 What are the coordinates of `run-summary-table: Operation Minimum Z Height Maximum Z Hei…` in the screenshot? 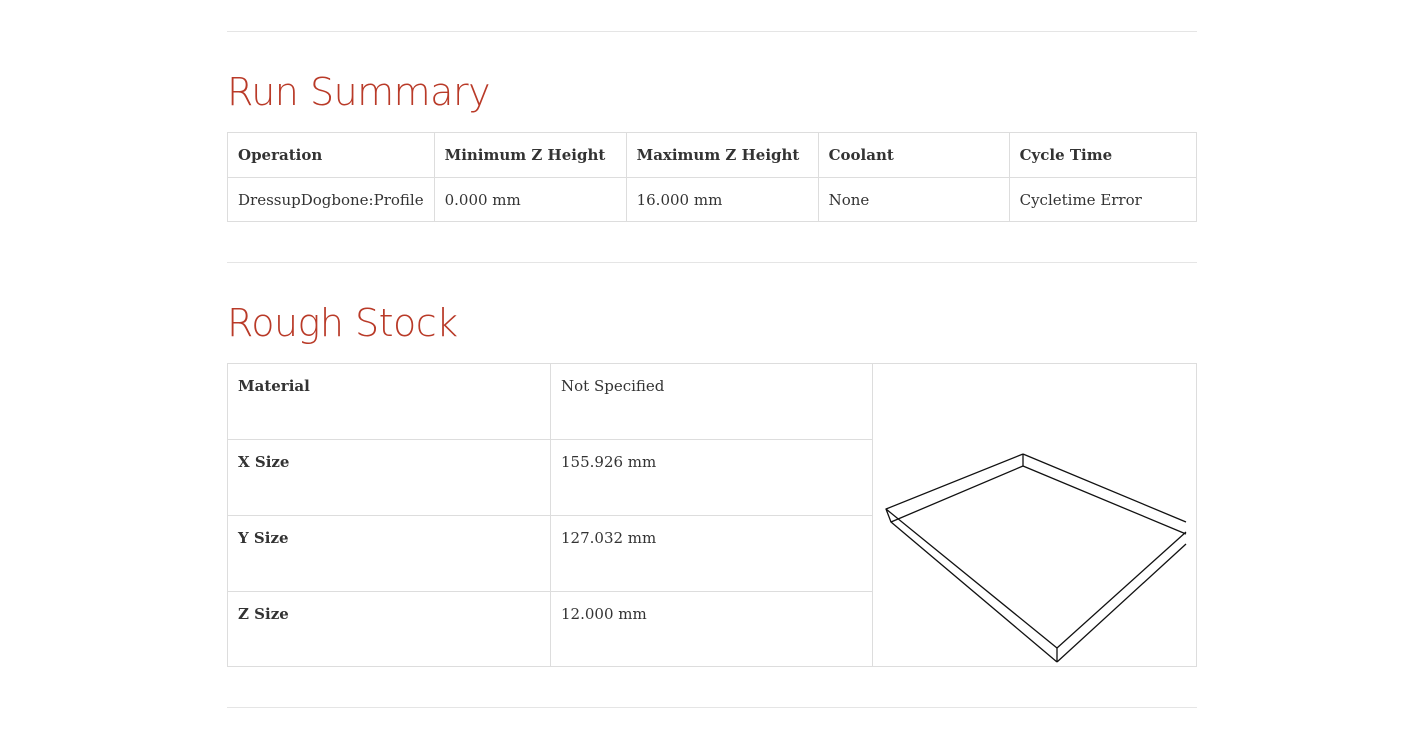 It's located at (712, 177).